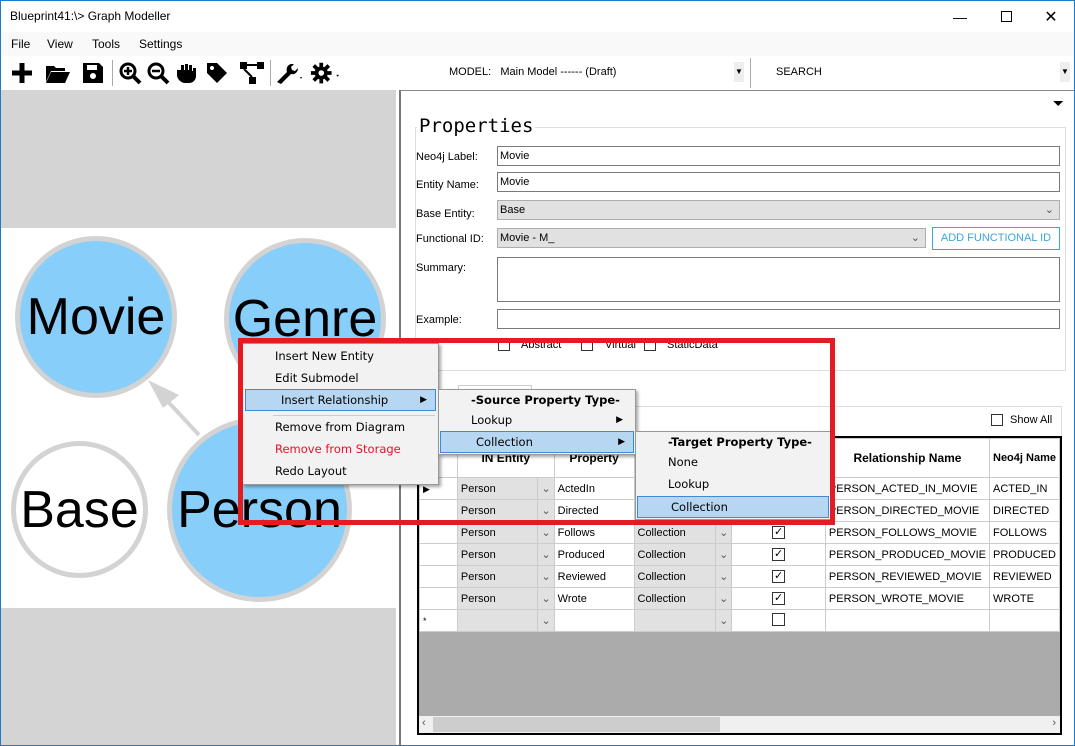  Describe the element at coordinates (1024, 554) in the screenshot. I see `neo4j-name-cell: PRODUCED` at that location.